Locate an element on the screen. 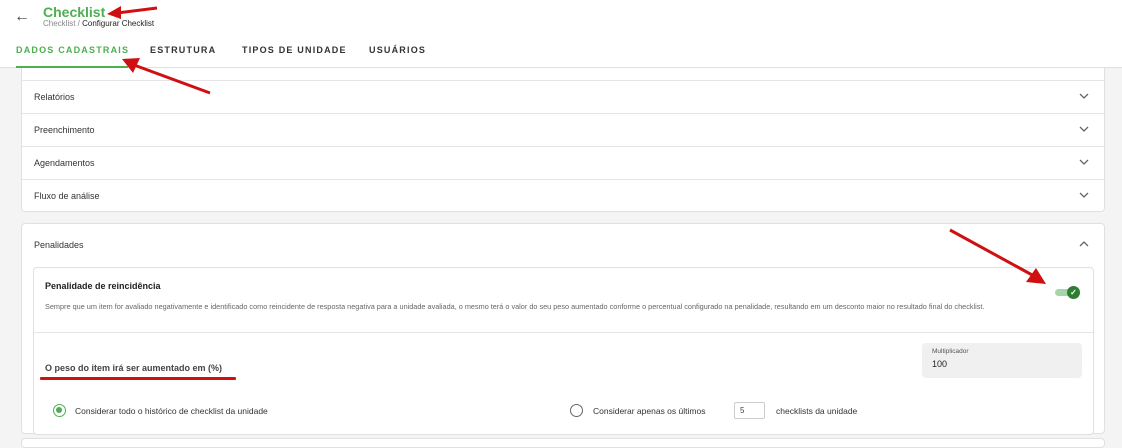 The width and height of the screenshot is (1122, 448). recurrence-toggle: ✓ is located at coordinates (1067, 292).